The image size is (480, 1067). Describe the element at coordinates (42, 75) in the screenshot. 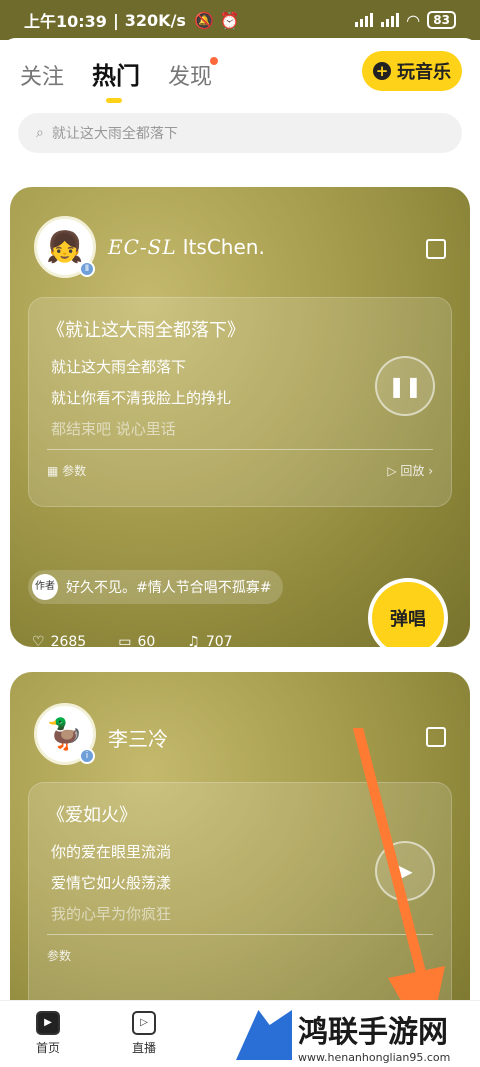

I see `tab-follow: 关注` at that location.